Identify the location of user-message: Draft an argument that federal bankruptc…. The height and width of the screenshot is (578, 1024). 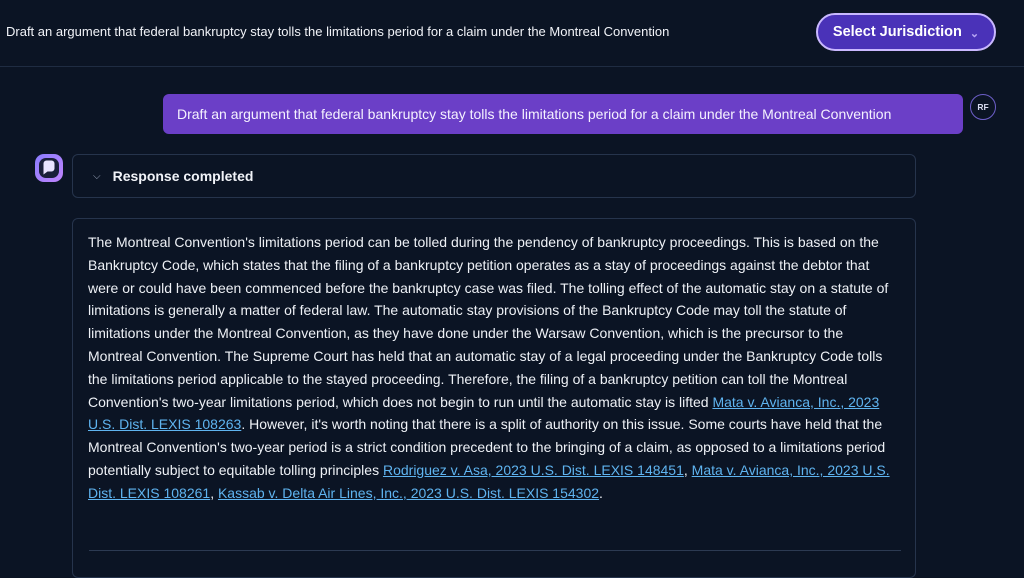
(563, 114).